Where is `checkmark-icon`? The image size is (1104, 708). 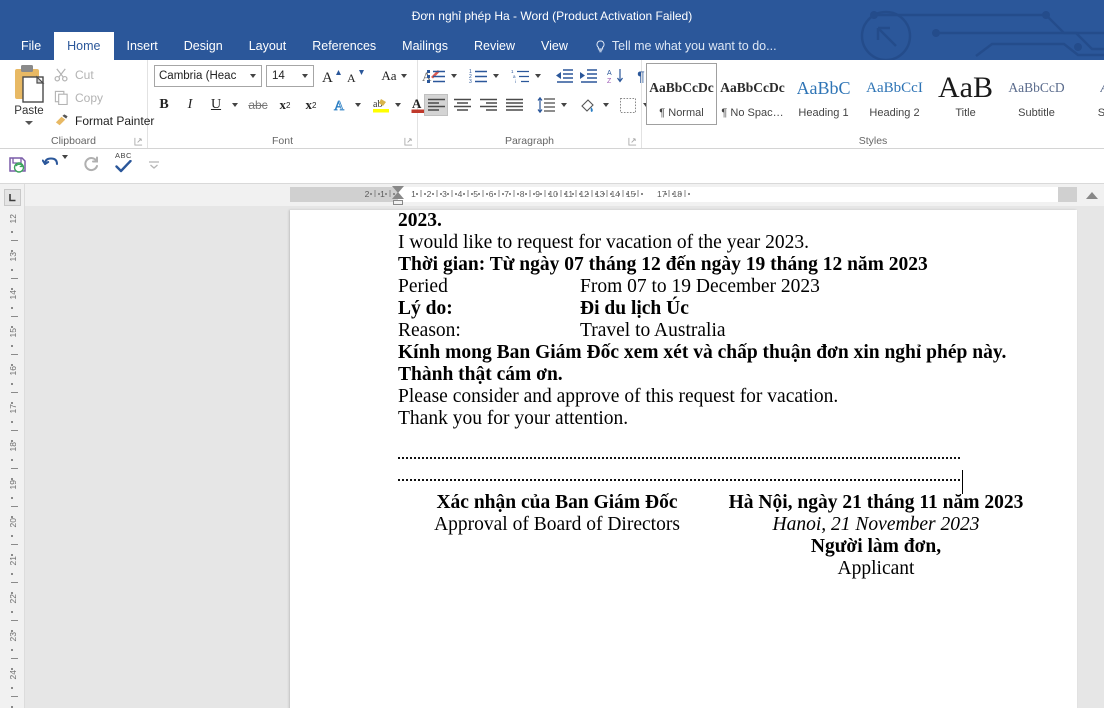
checkmark-icon is located at coordinates (123, 166).